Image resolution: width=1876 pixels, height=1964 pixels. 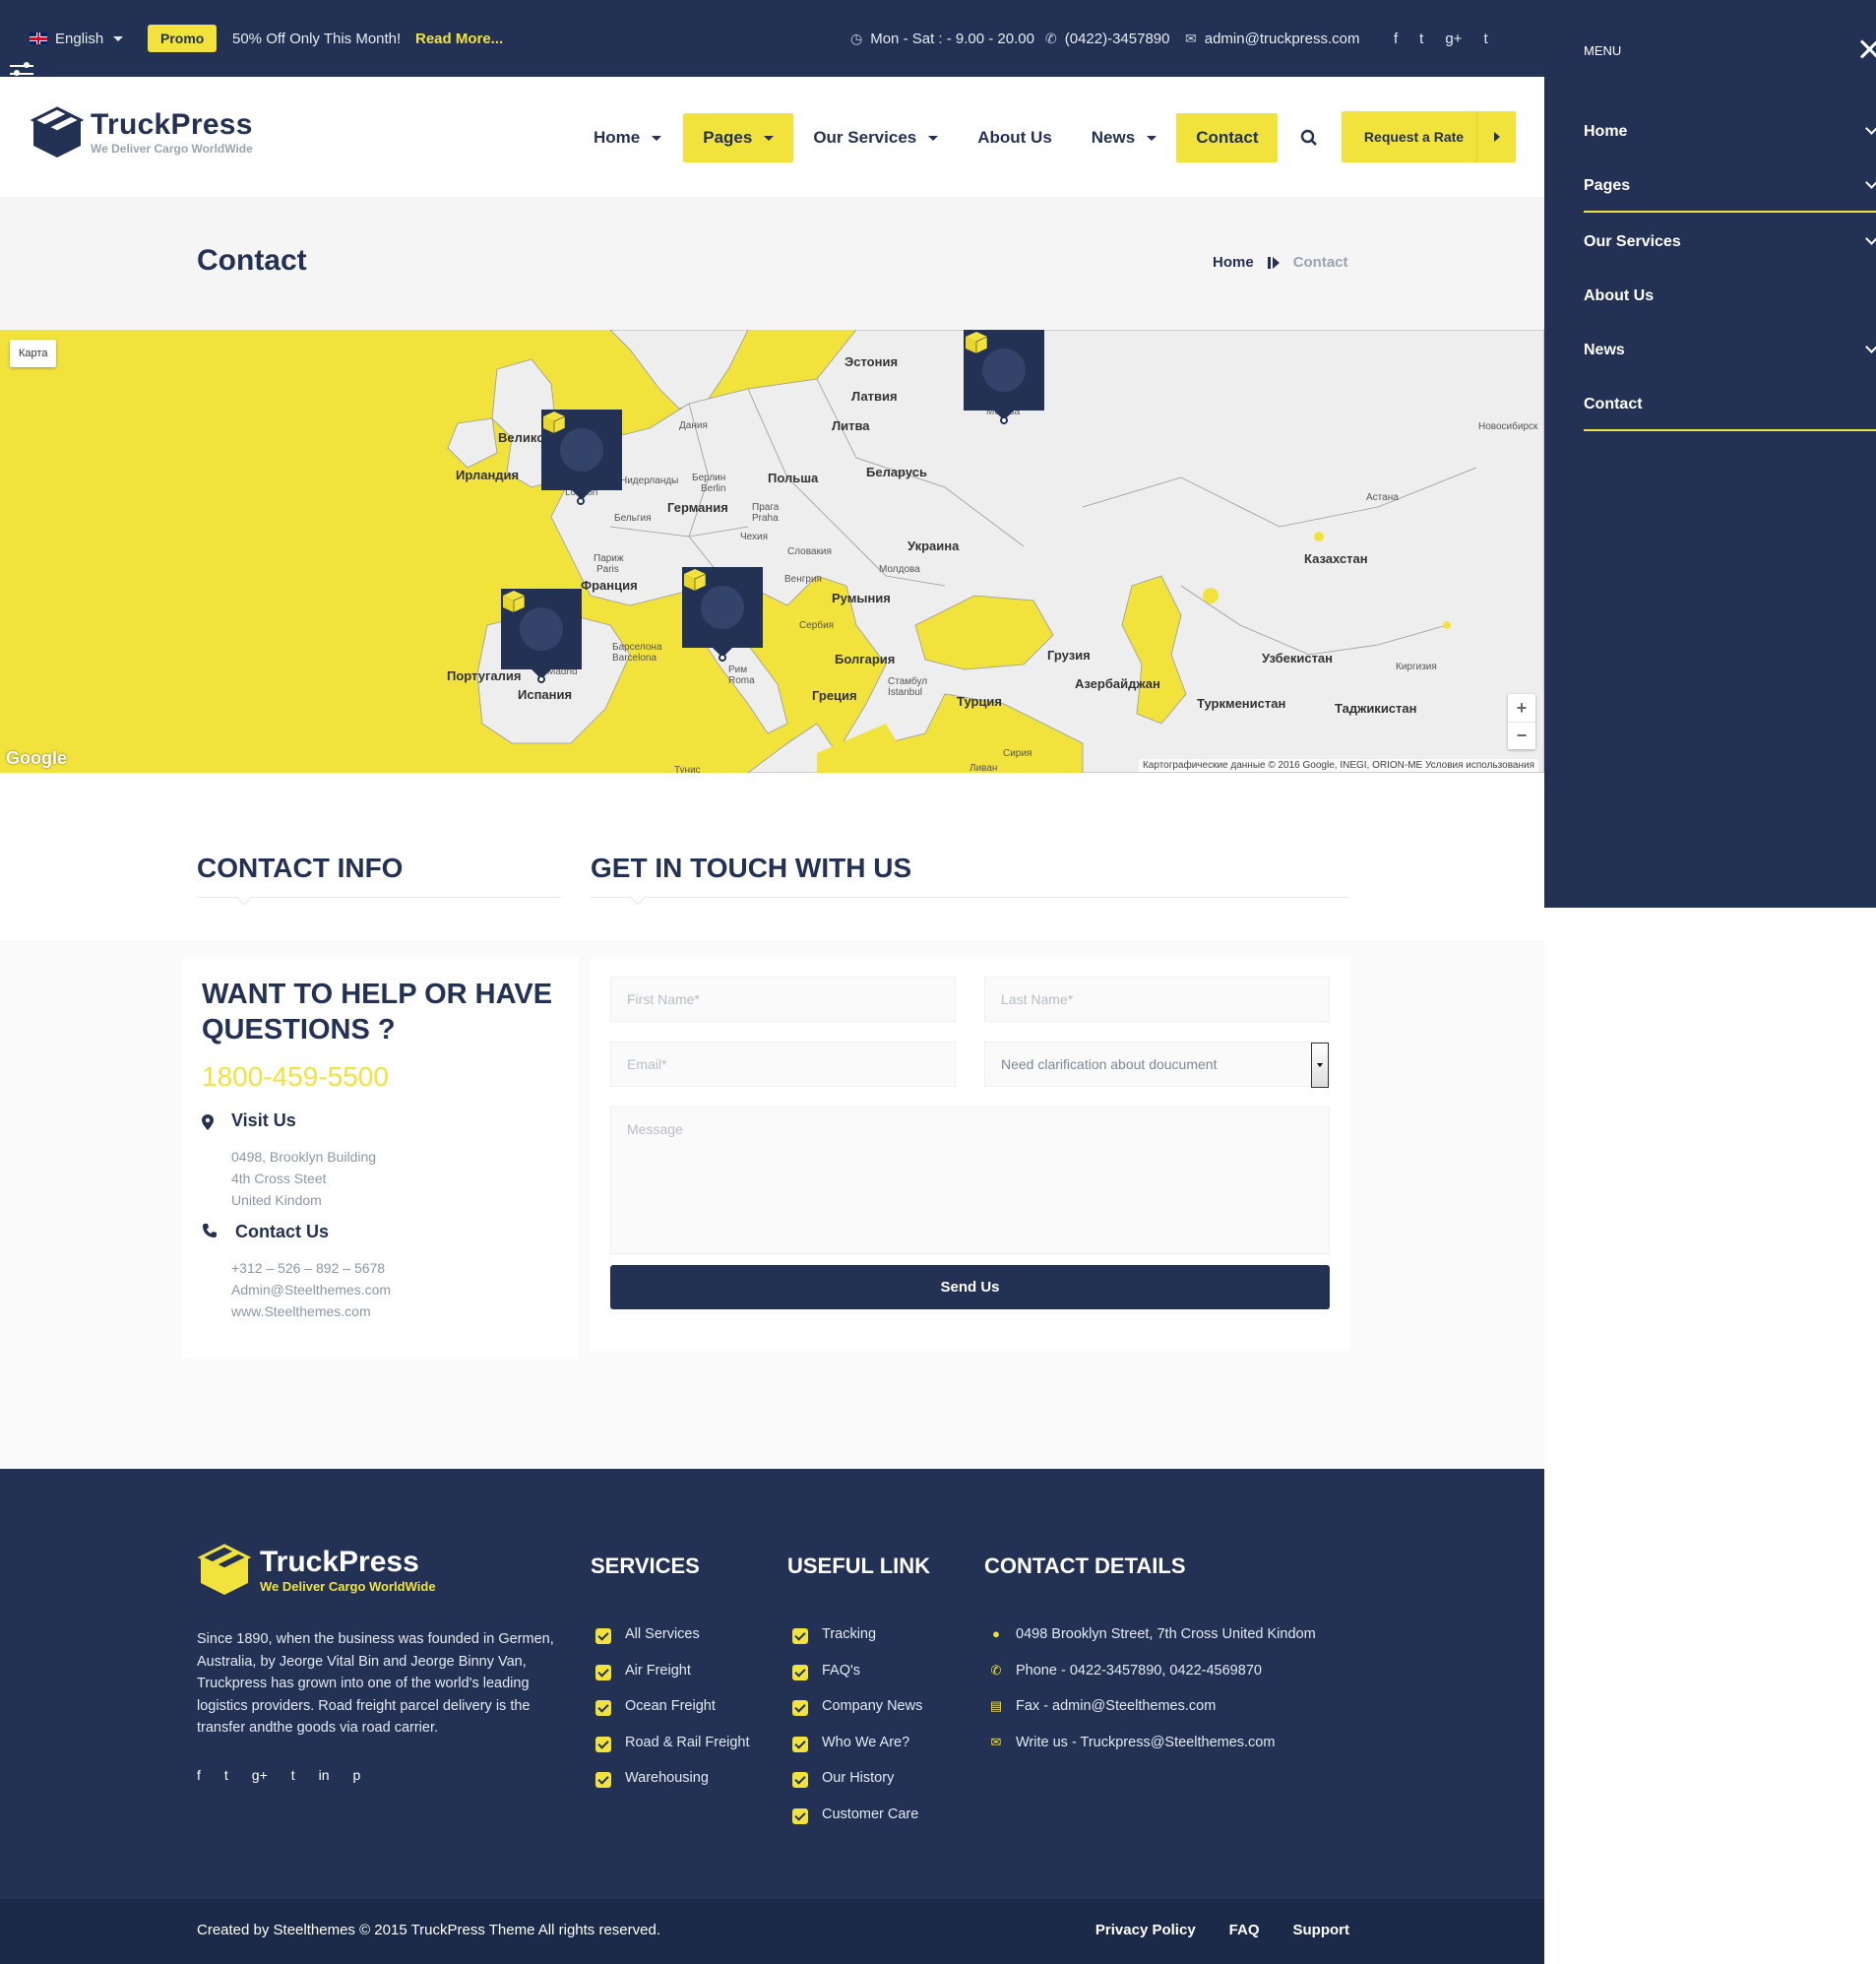 I want to click on map-marker-rome, so click(x=722, y=607).